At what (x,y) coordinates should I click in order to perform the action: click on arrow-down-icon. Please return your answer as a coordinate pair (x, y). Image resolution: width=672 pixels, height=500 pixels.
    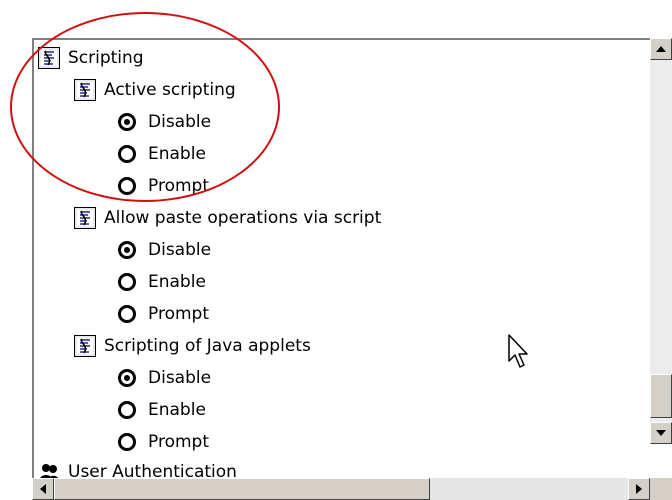
    Looking at the image, I should click on (661, 433).